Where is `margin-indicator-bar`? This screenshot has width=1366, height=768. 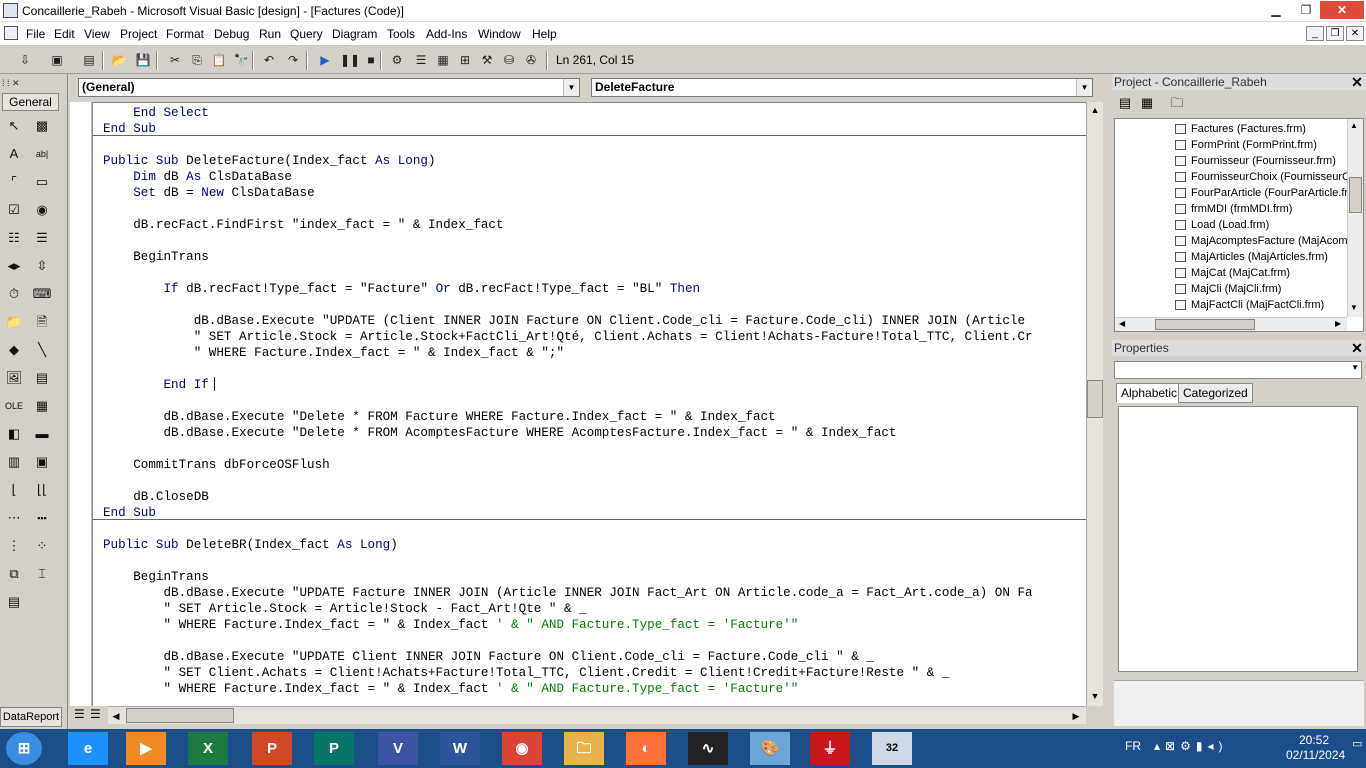 margin-indicator-bar is located at coordinates (81, 404).